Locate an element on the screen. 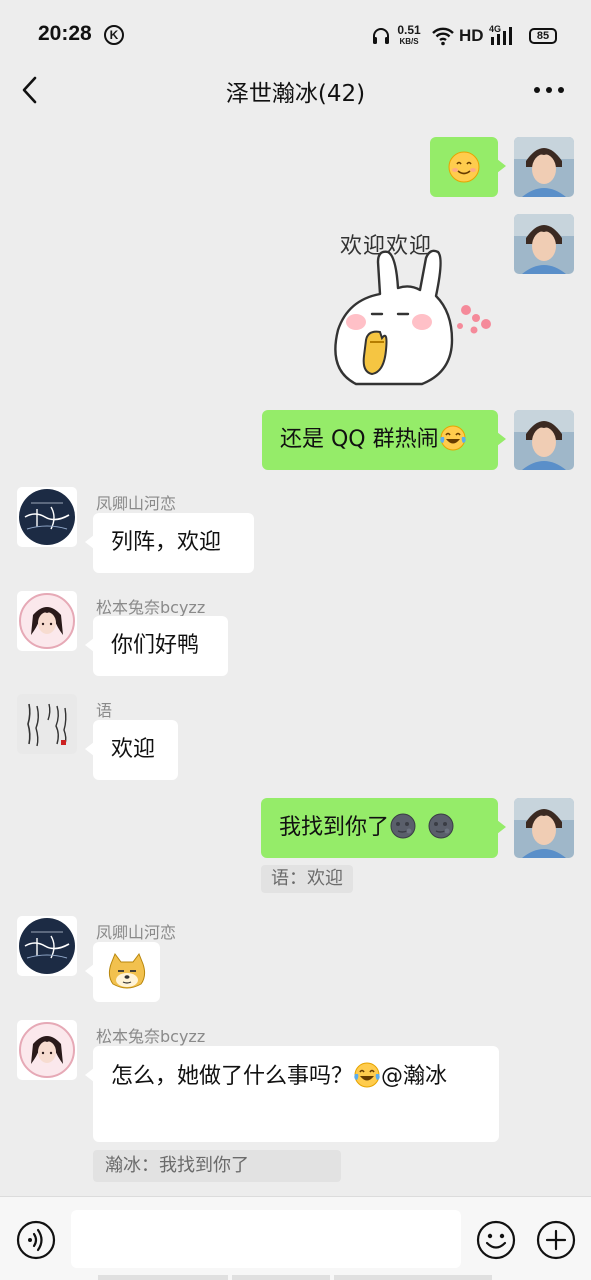  message-text: 还是 QQ 群热闹 is located at coordinates (359, 439).